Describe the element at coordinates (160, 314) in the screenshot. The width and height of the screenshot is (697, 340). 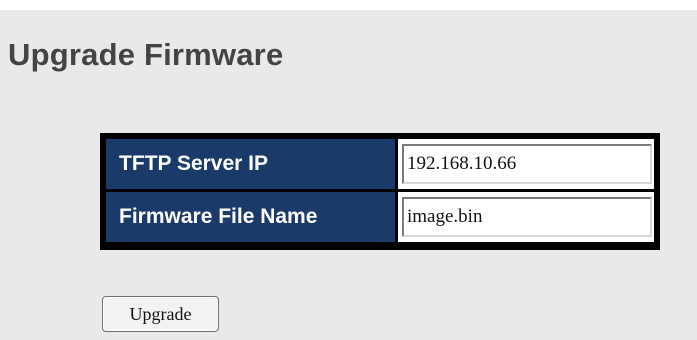
I see `upgrade-button: Upgrade` at that location.